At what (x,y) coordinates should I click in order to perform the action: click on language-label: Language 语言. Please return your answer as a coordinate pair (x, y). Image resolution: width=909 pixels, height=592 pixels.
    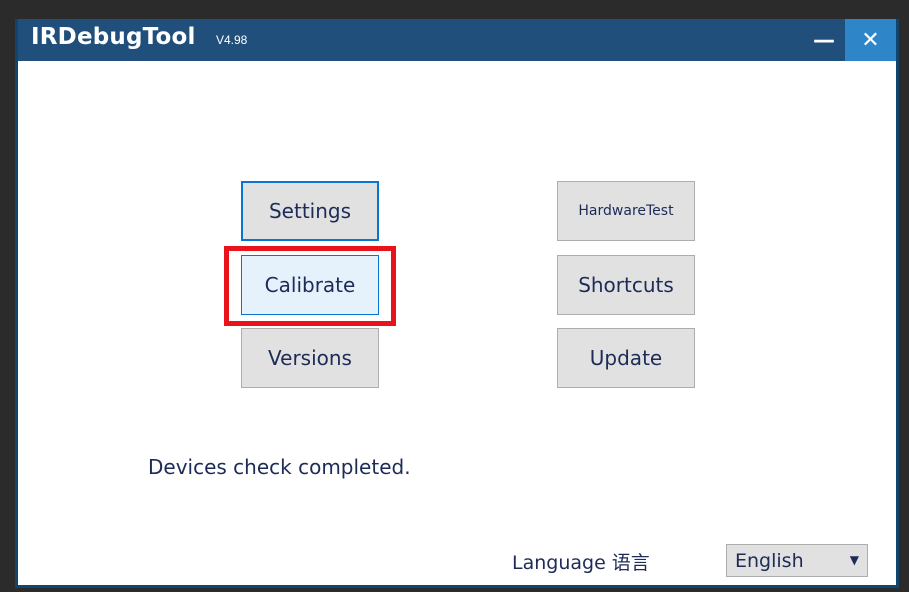
    Looking at the image, I should click on (581, 563).